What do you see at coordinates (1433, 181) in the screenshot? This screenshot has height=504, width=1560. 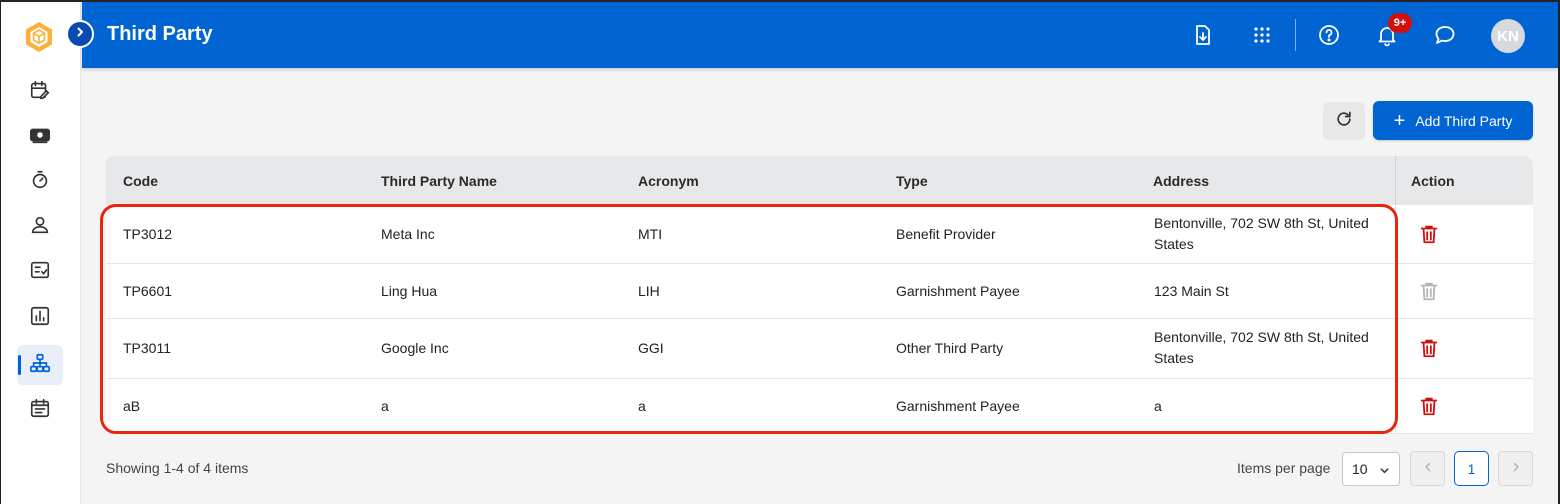 I see `column-header-action: Action` at bounding box center [1433, 181].